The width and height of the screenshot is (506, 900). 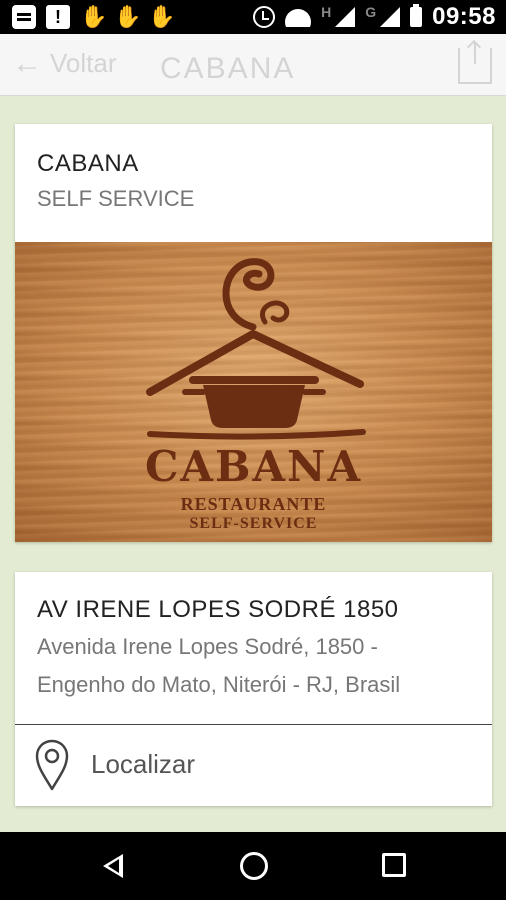 I want to click on alarm-icon, so click(x=264, y=17).